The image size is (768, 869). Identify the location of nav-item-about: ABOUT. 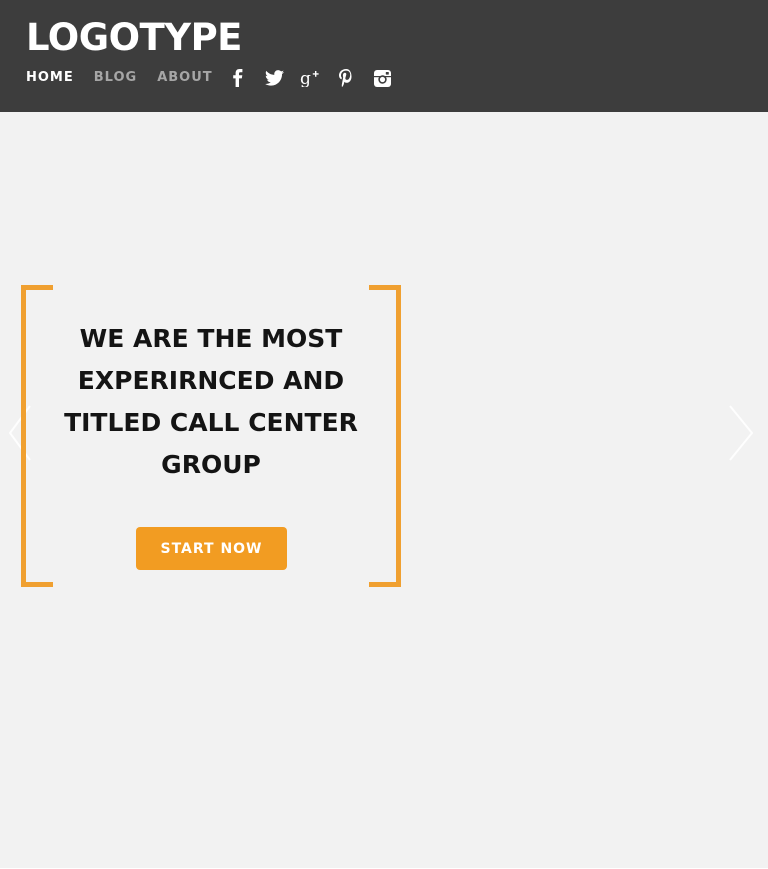
(184, 78).